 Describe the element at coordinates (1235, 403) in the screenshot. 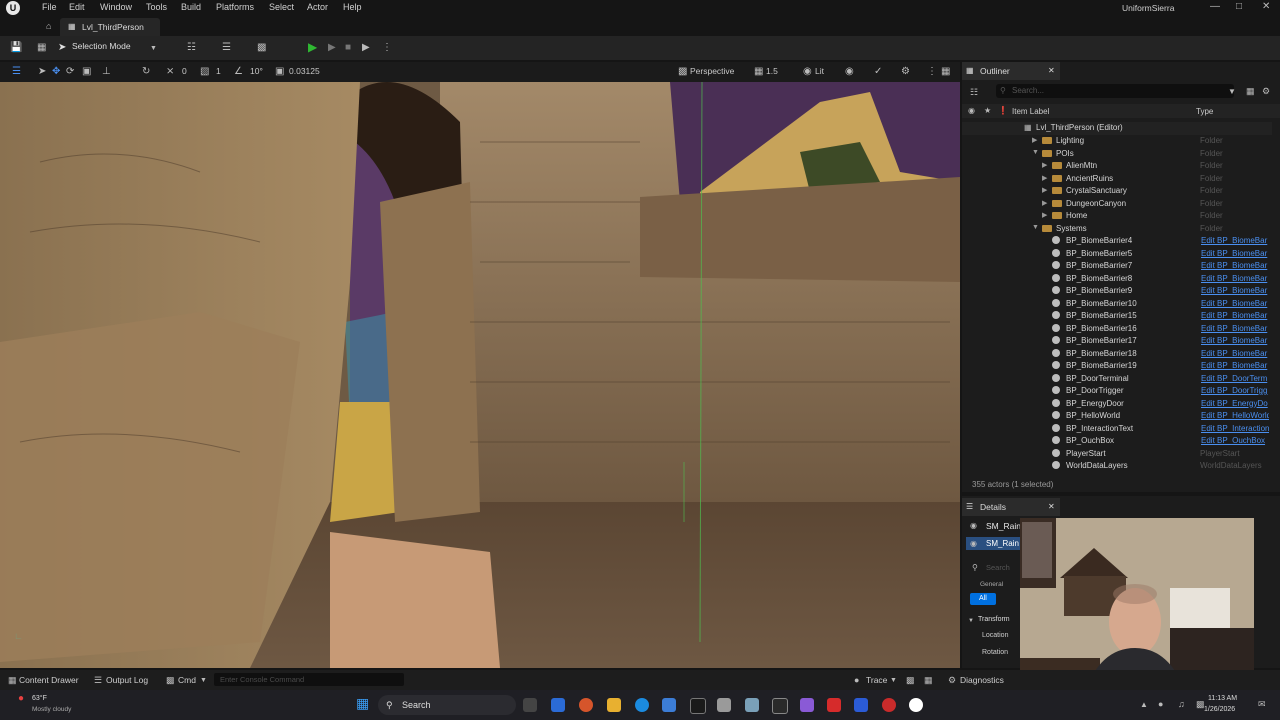

I see `edit-blueprint-link: Edit BP_EnergyDo` at that location.